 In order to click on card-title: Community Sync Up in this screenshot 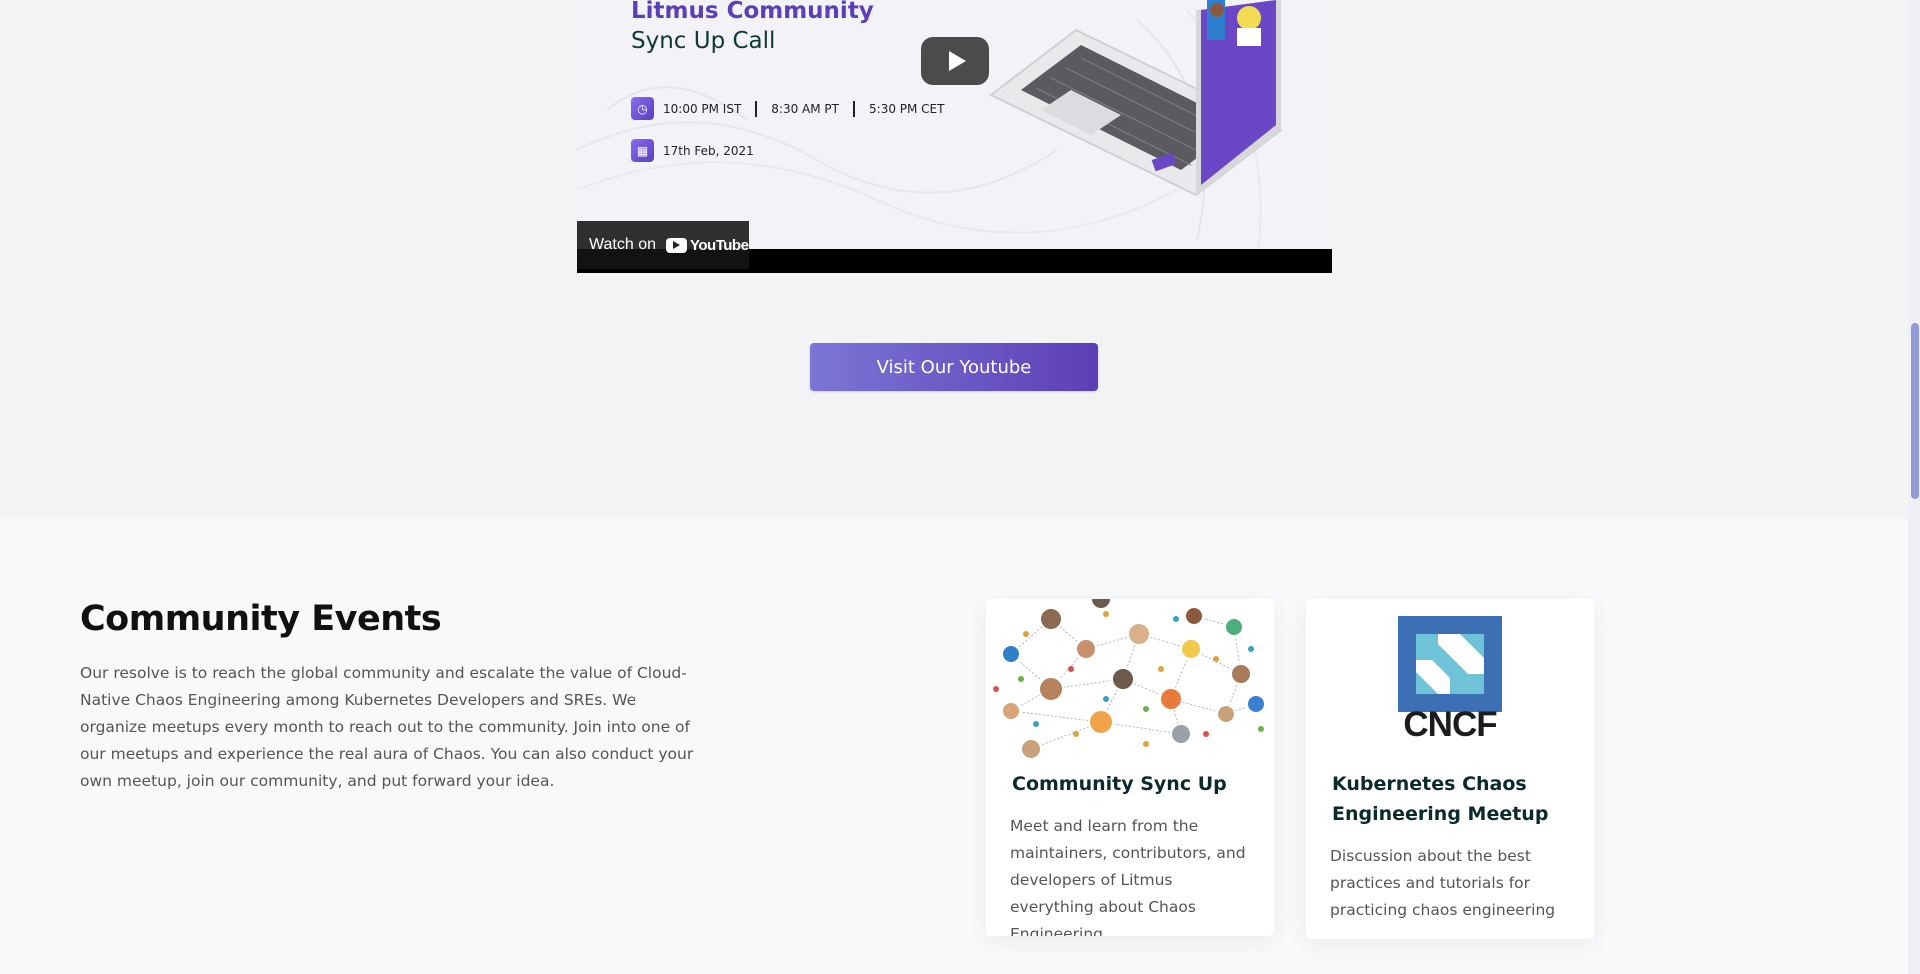, I will do `click(1119, 784)`.